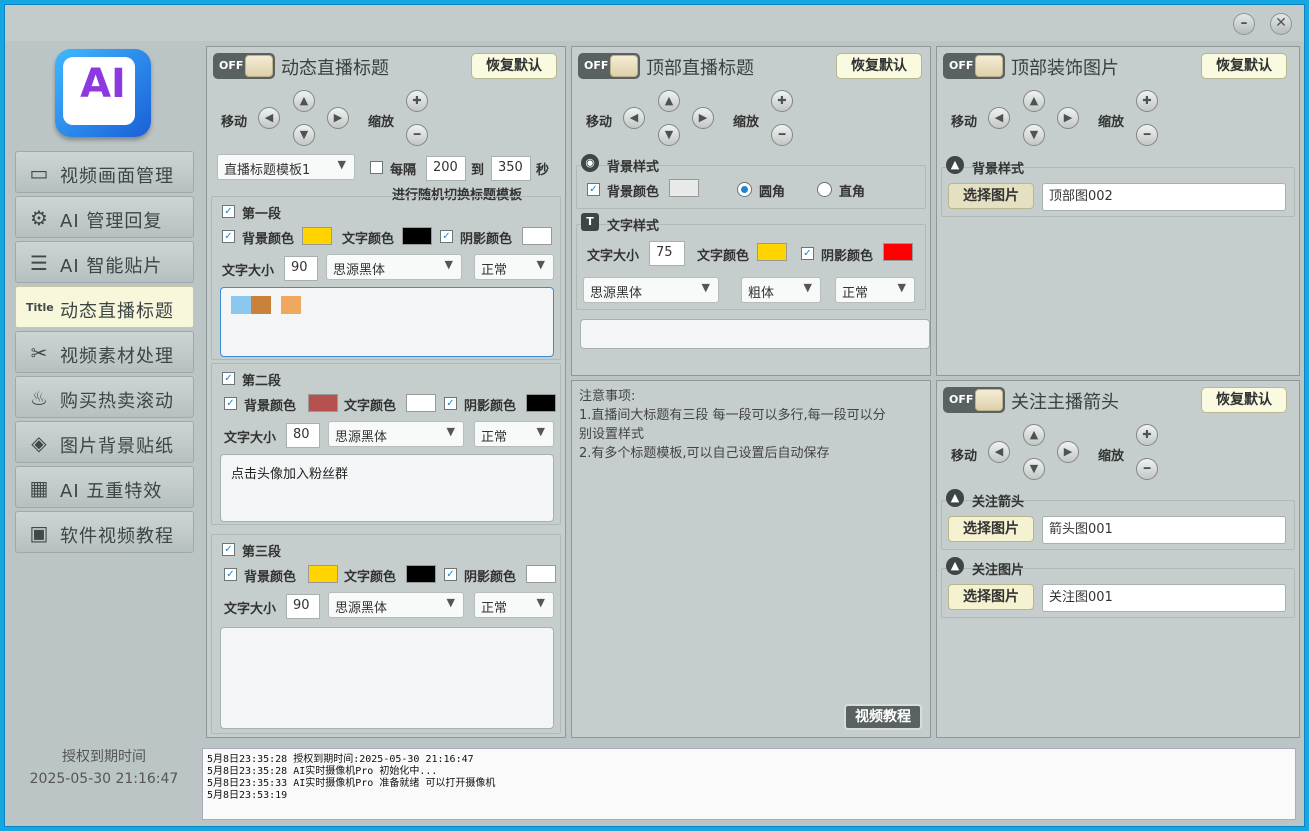  What do you see at coordinates (446, 168) in the screenshot?
I see `interval-from-input: 200` at bounding box center [446, 168].